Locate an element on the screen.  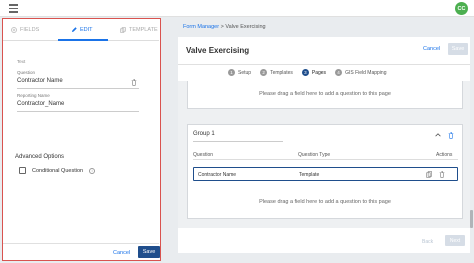
column-header-actions: Actions is located at coordinates (444, 155).